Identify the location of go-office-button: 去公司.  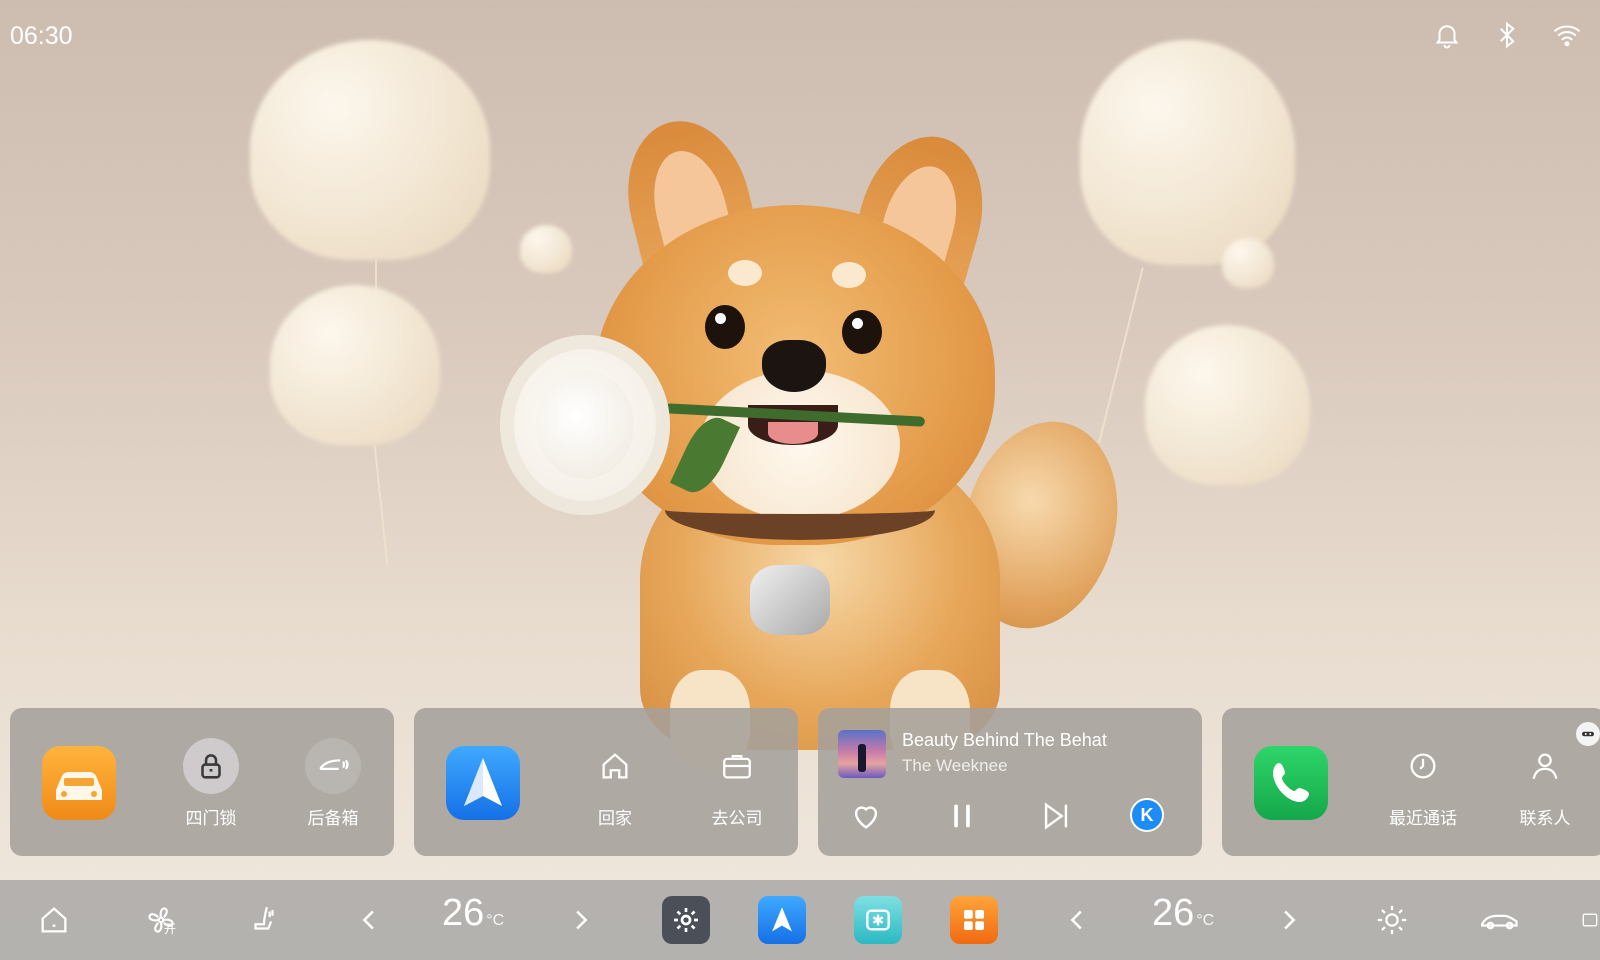
(737, 783).